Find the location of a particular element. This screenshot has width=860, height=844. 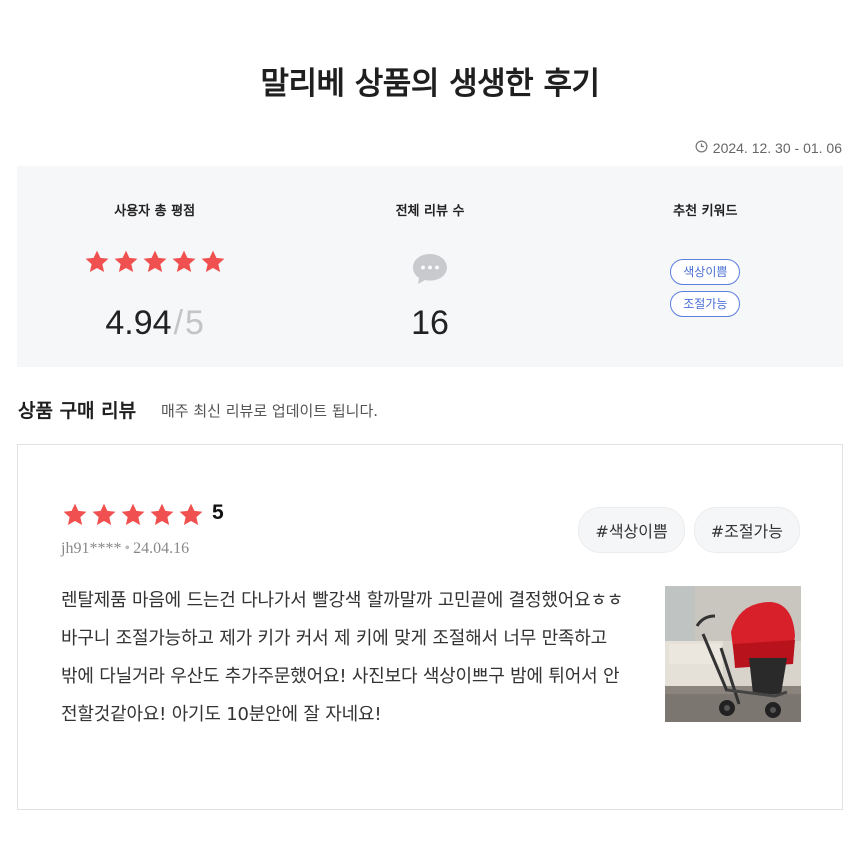

review-stars is located at coordinates (133, 517).